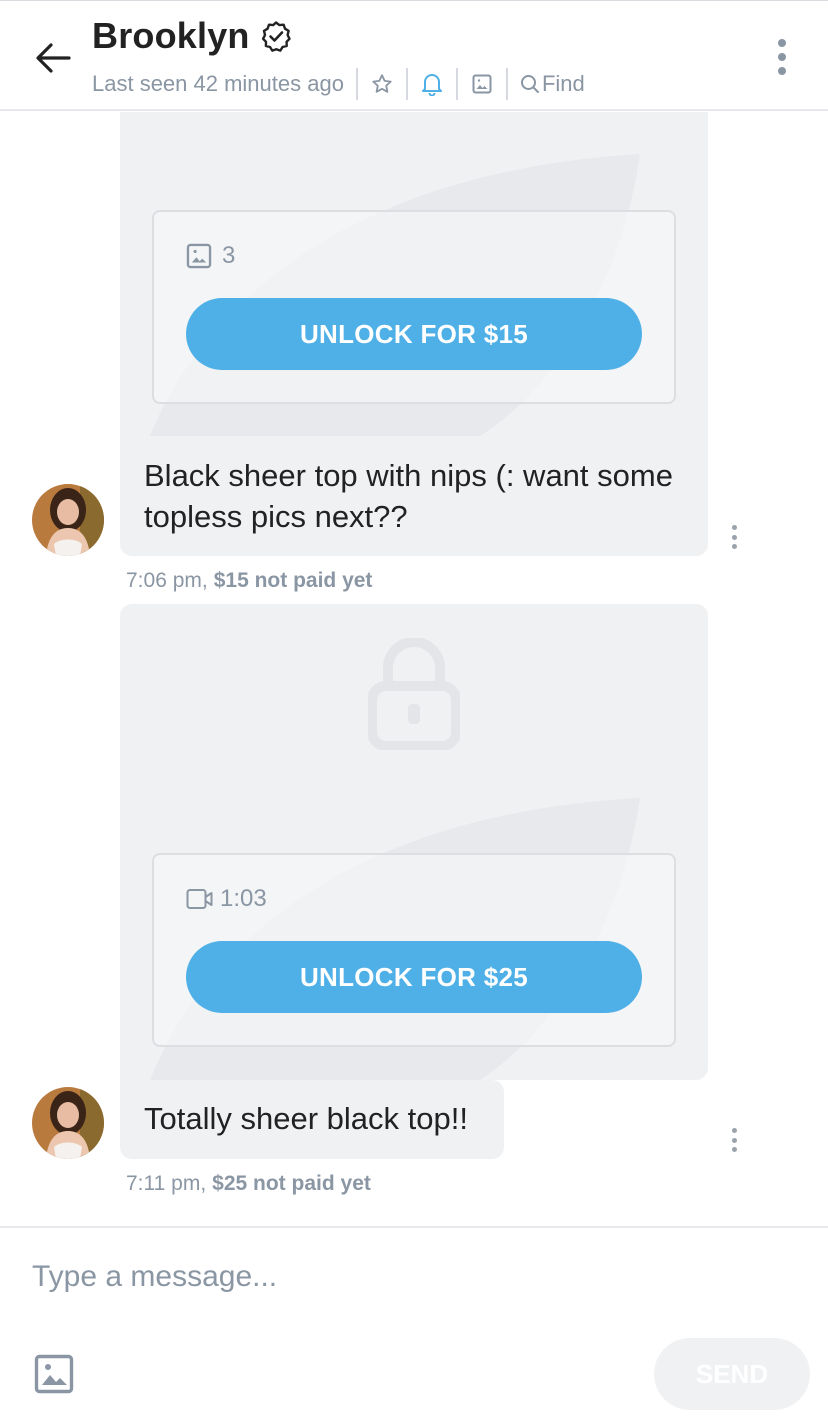 The image size is (828, 1426). Describe the element at coordinates (171, 36) in the screenshot. I see `contact-name: Brooklyn` at that location.